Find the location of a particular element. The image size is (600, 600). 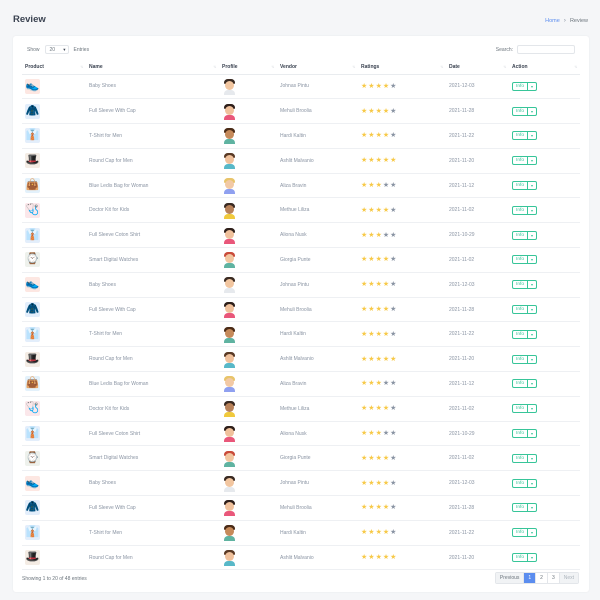

breadcrumb-home-link: Home is located at coordinates (552, 21).